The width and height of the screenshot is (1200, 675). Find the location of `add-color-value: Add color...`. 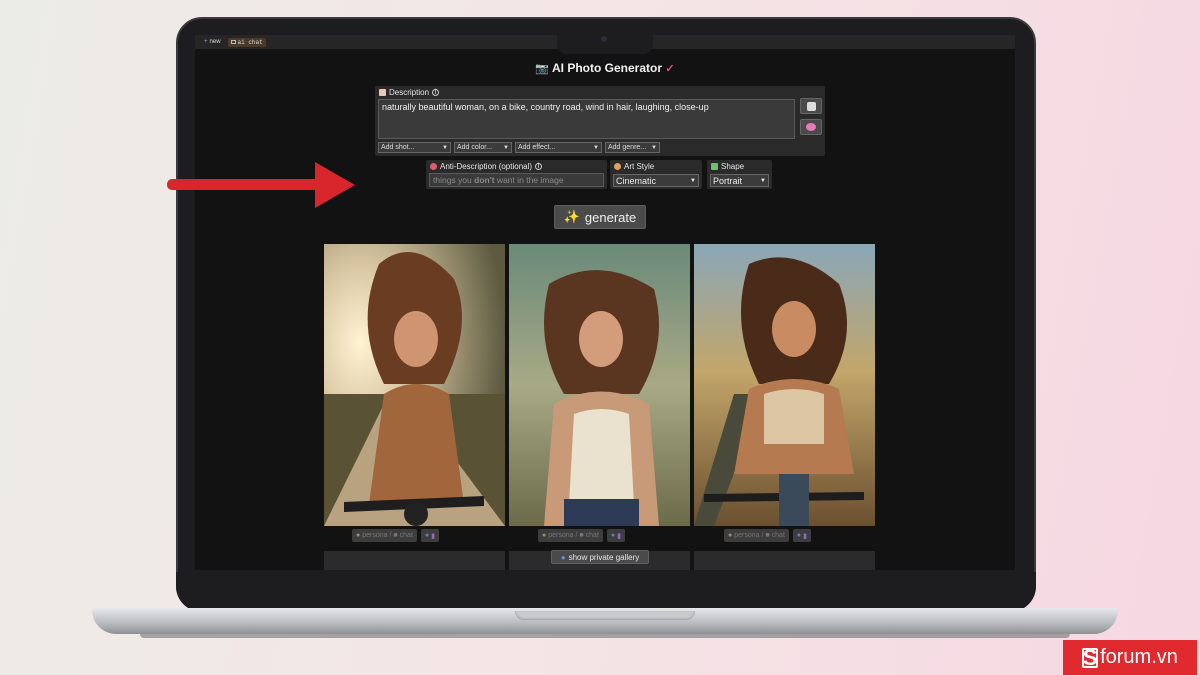

add-color-value: Add color... is located at coordinates (475, 147).